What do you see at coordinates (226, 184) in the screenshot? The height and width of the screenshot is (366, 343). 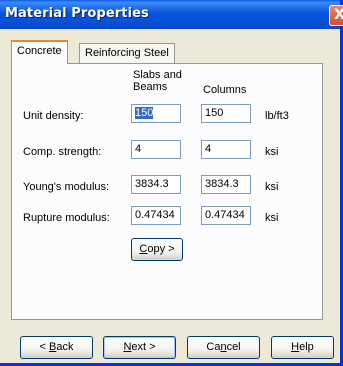 I see `youngs-modulus-columns-input: 3834.3` at bounding box center [226, 184].